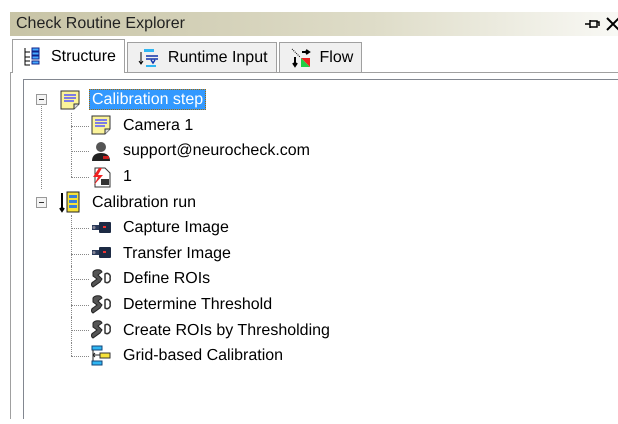  I want to click on tab: Runtime Input, so click(201, 57).